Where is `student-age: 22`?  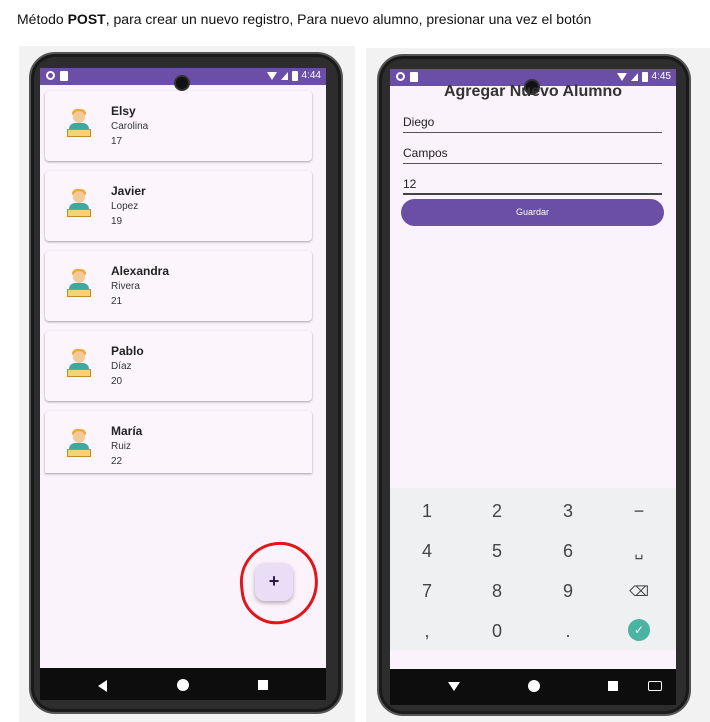
student-age: 22 is located at coordinates (117, 461).